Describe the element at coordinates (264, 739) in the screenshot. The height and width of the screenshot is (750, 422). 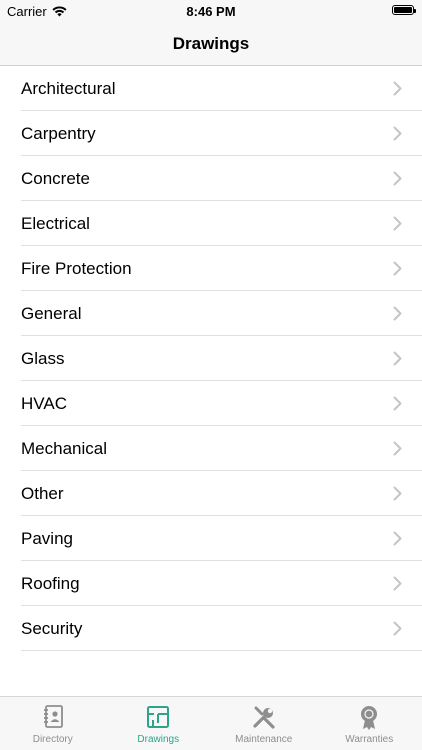
I see `tab-label: Maintenance` at that location.